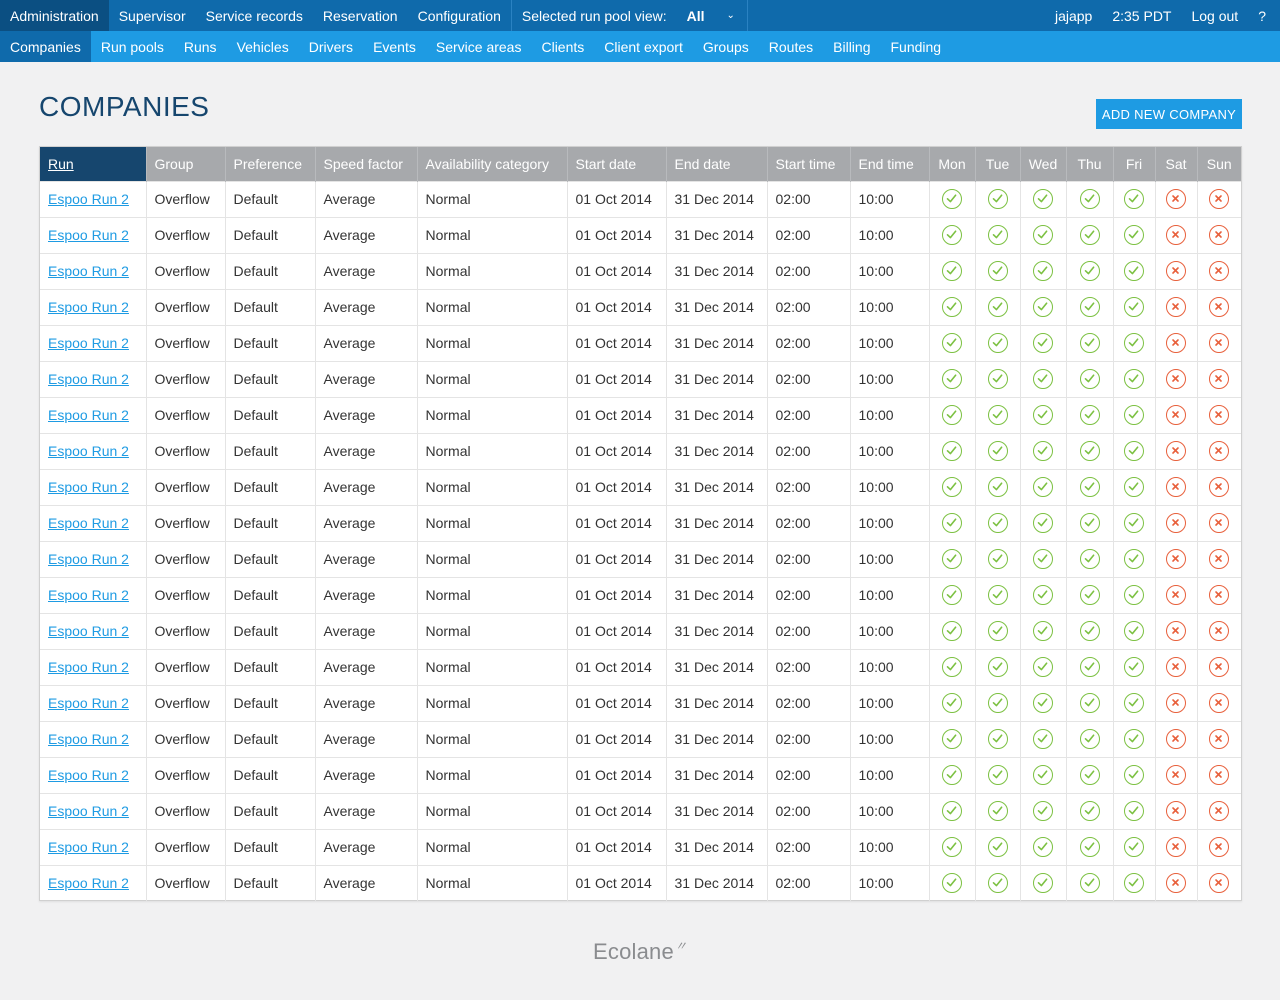 This screenshot has height=1000, width=1280. What do you see at coordinates (643, 46) in the screenshot?
I see `subnav-item-client-export: Client export` at bounding box center [643, 46].